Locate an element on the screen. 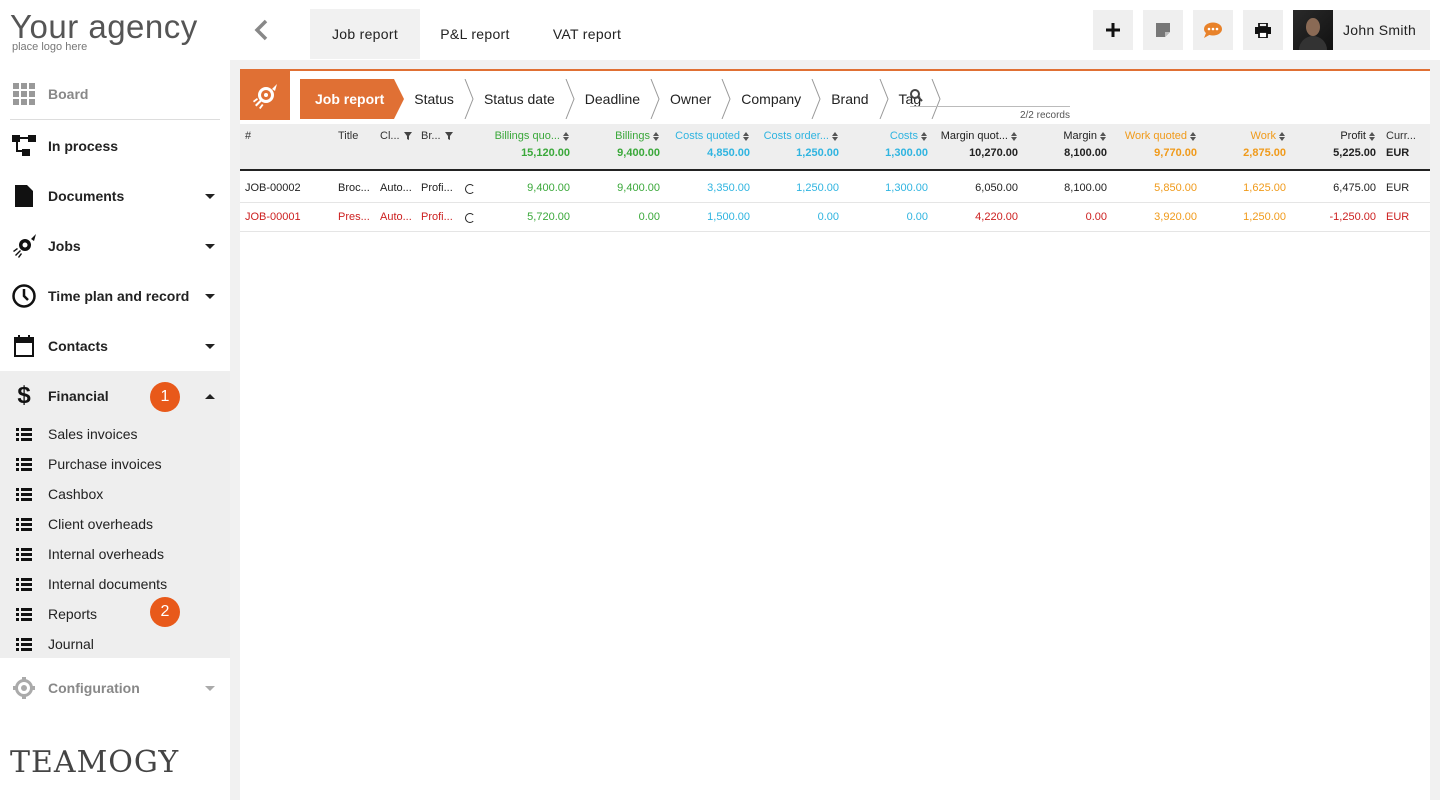 This screenshot has height=800, width=1440. col-header-margin: Margin is located at coordinates (1062, 136).